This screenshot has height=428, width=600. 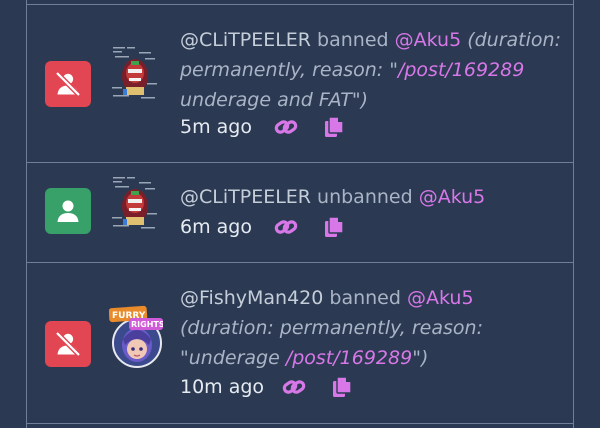 I want to click on timestamp: 10m ago, so click(x=222, y=387).